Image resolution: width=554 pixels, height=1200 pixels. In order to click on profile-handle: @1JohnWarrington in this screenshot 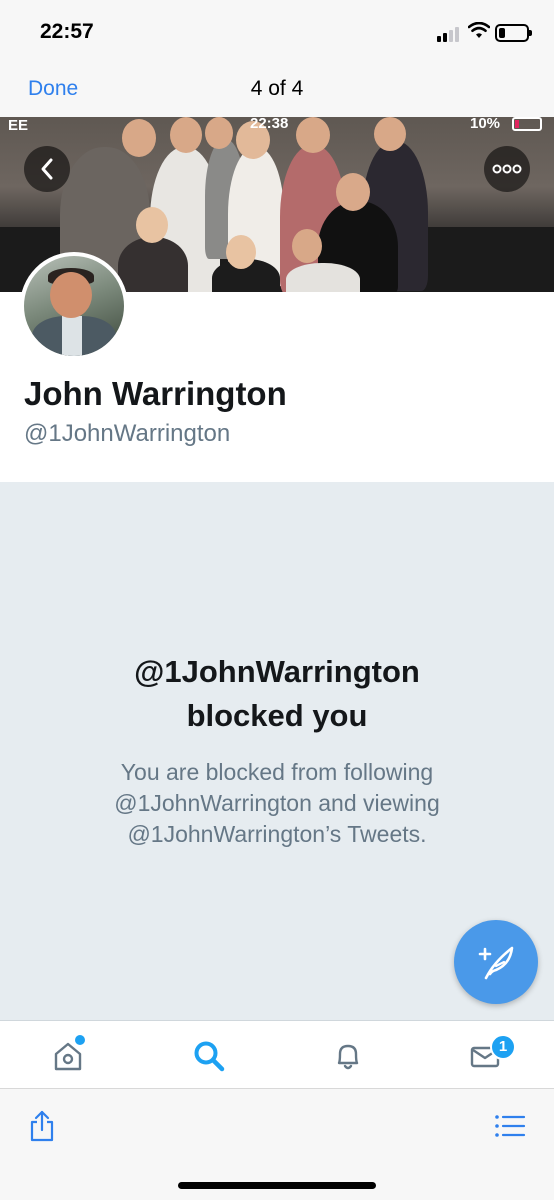, I will do `click(127, 433)`.